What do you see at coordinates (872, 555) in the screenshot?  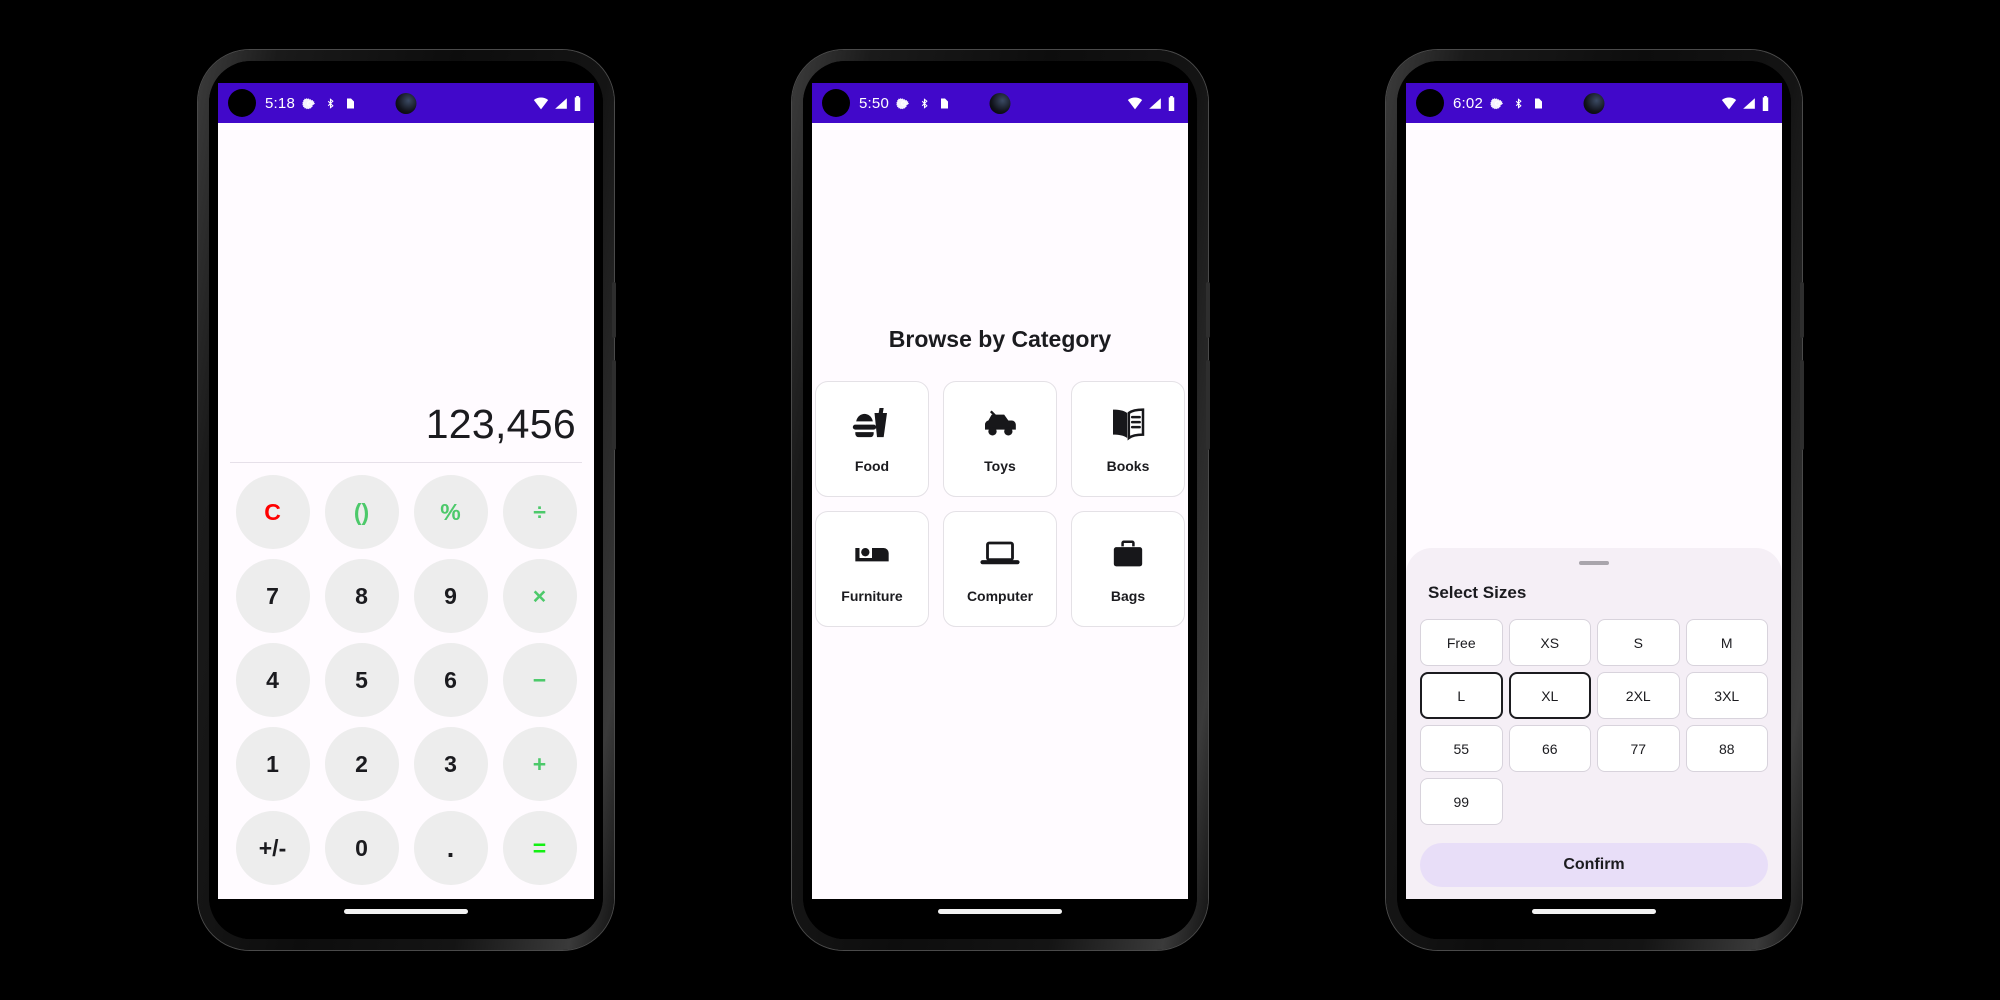 I see `bed-icon` at bounding box center [872, 555].